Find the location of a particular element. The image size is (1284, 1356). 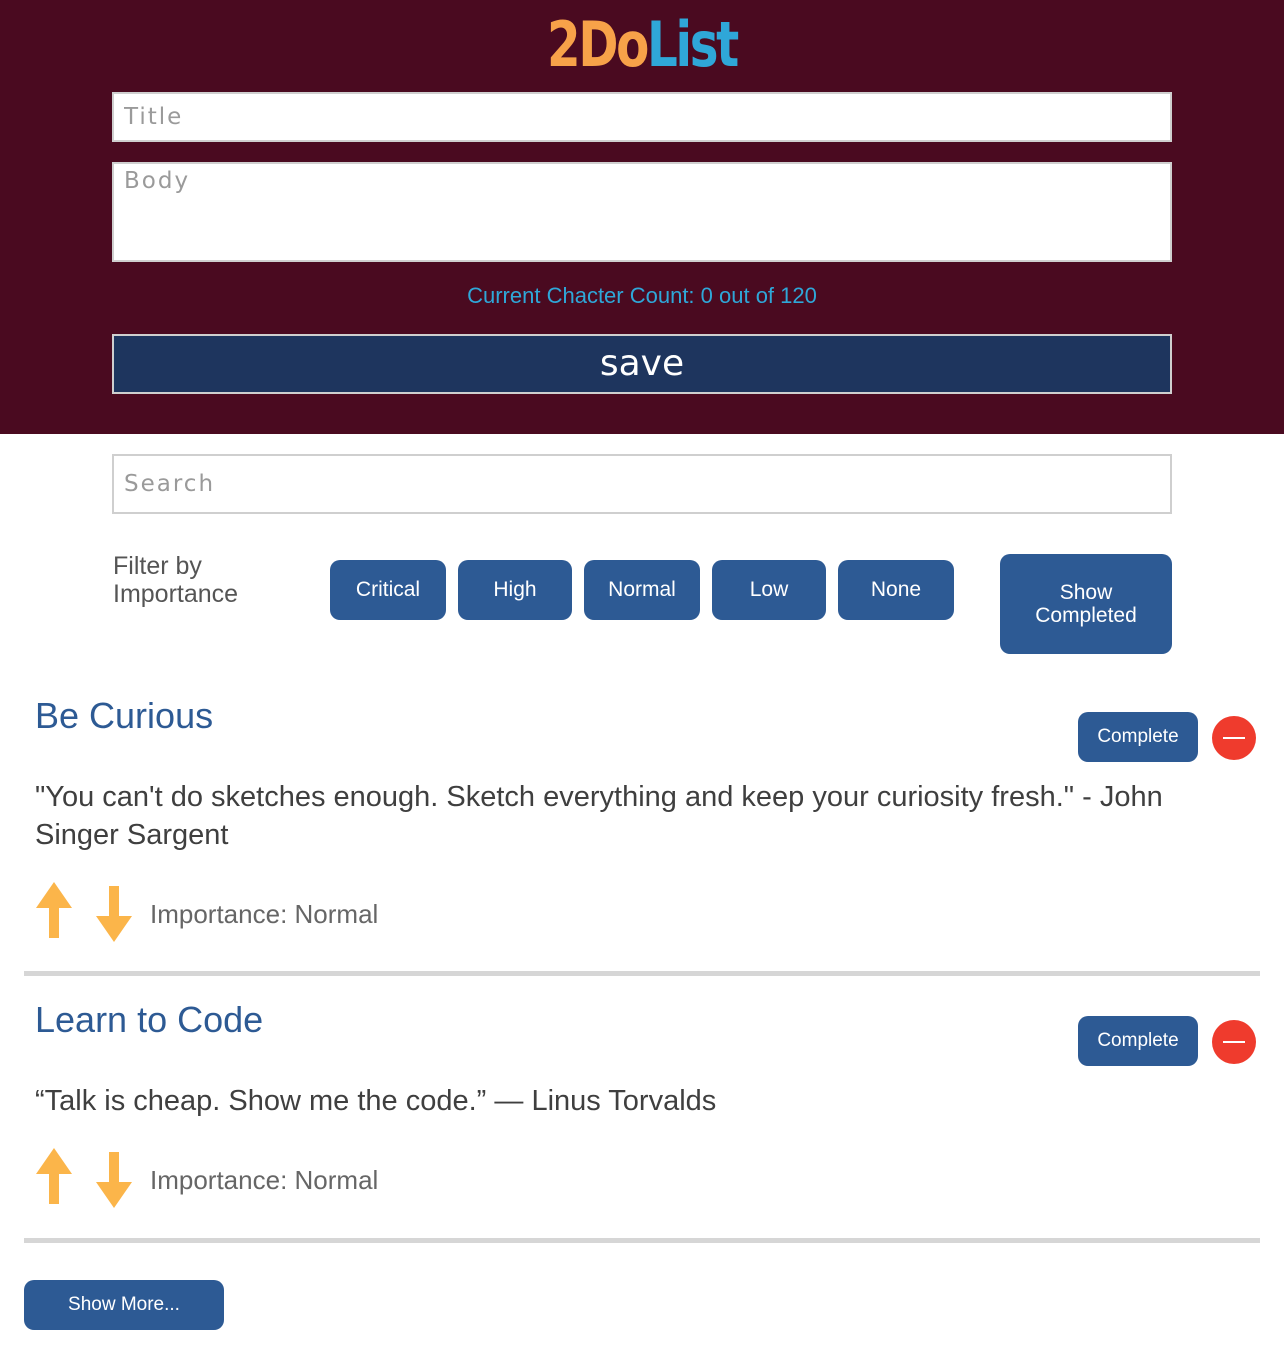

logo-part-2do: 2Do is located at coordinates (598, 44).